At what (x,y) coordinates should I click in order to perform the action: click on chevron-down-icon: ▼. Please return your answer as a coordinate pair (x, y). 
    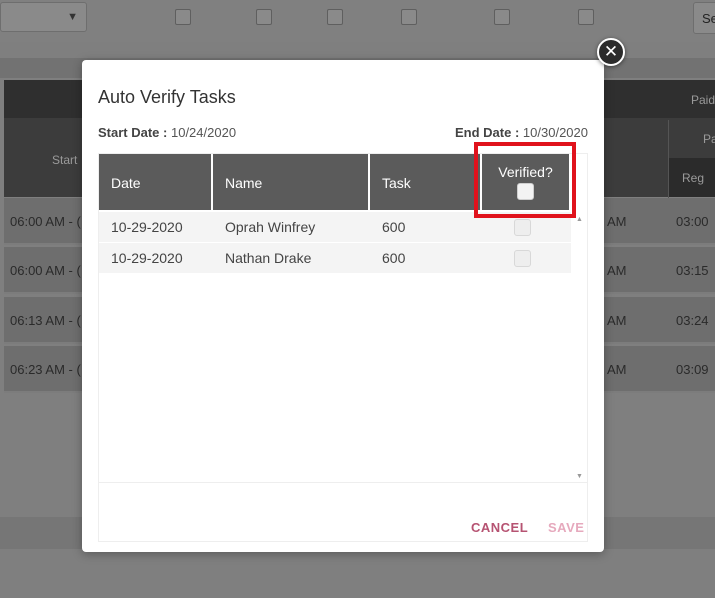
    Looking at the image, I should click on (72, 17).